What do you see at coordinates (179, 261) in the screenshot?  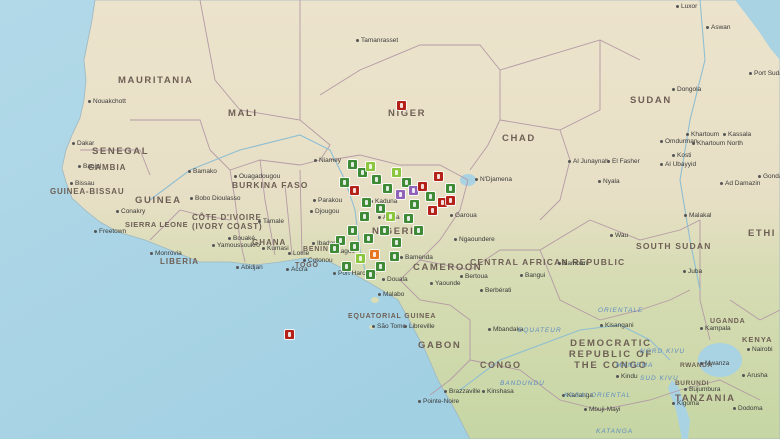 I see `country-label-liberia: LIBERIA` at bounding box center [179, 261].